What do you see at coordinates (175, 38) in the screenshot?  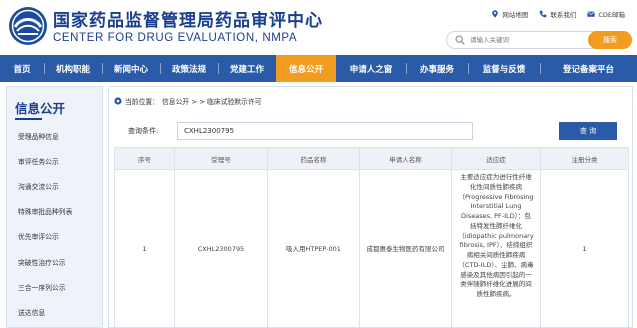 I see `site-title-en: CENTER FOR DRUG EVALUATION, NMPA` at bounding box center [175, 38].